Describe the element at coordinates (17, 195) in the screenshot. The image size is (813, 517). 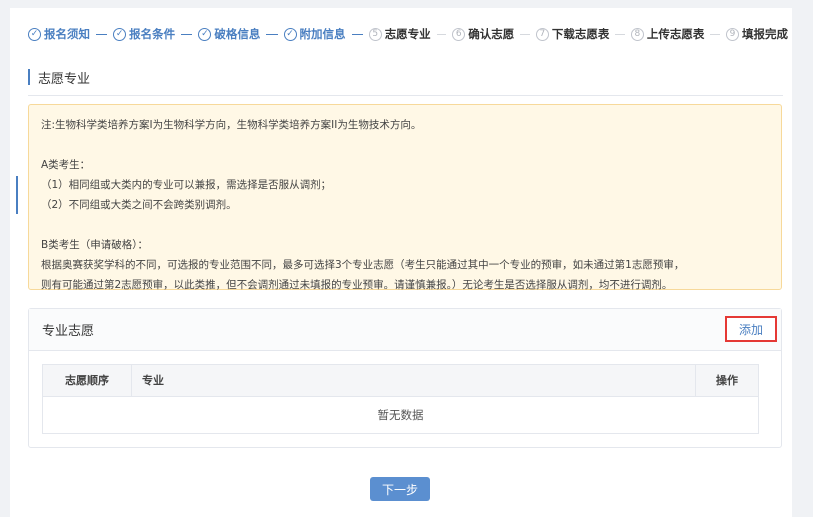
I see `left-accent-bar` at that location.